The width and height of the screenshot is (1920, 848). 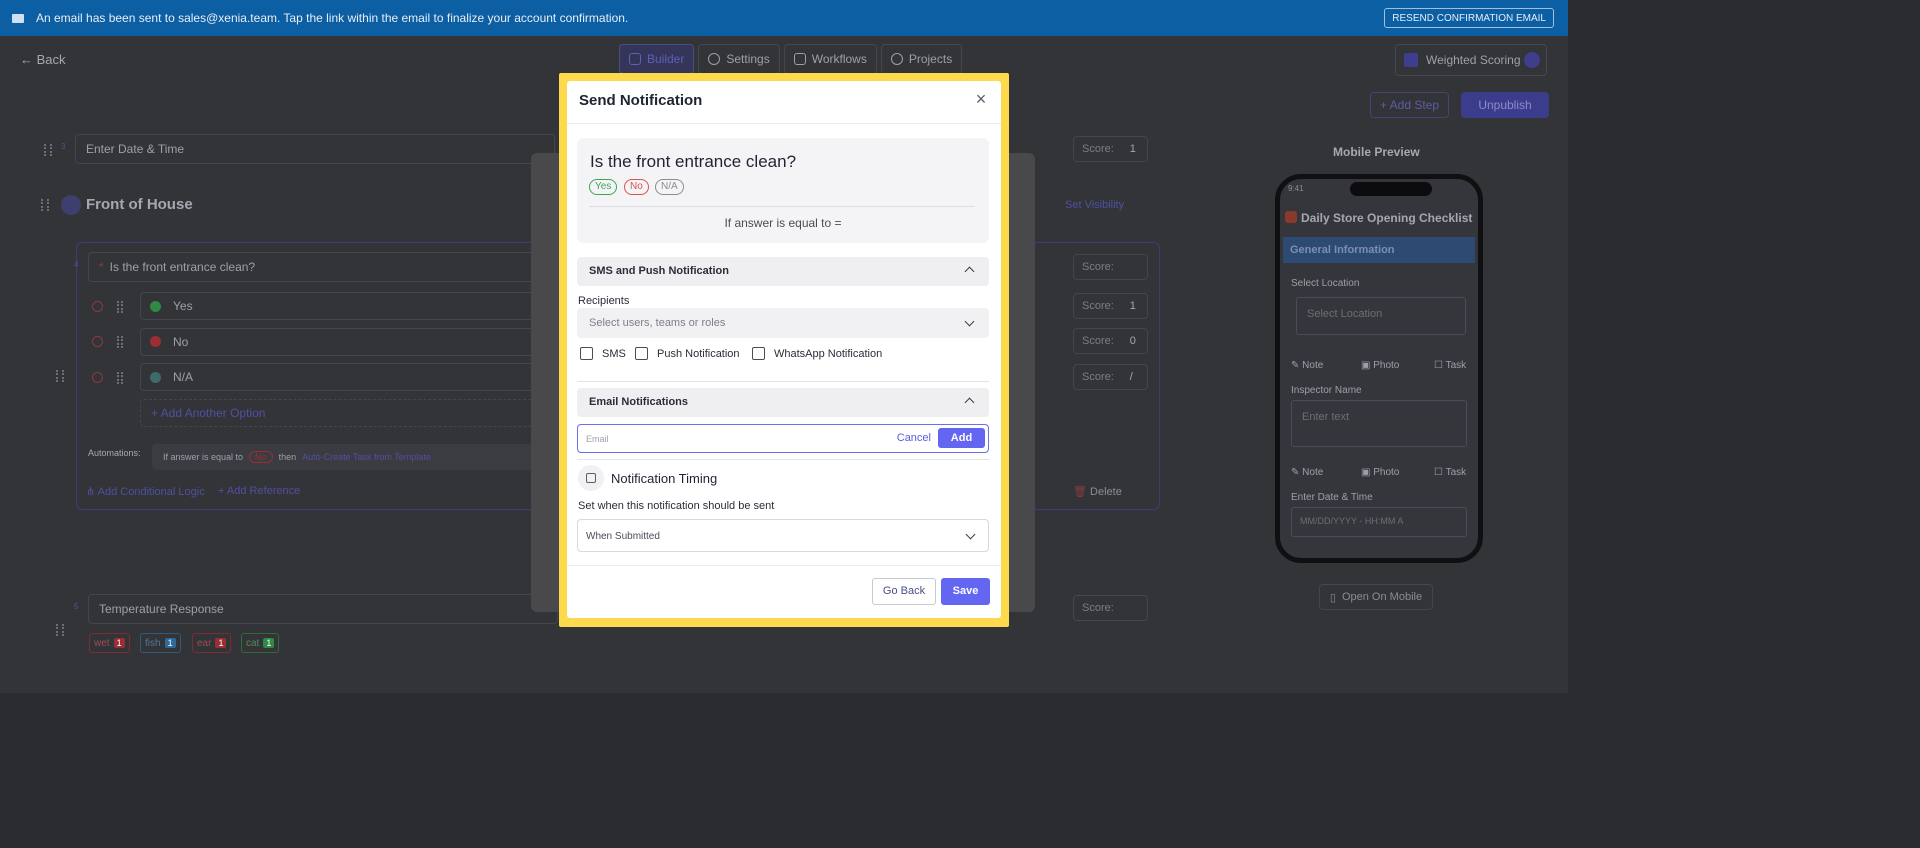 What do you see at coordinates (1313, 472) in the screenshot?
I see `note-label: Note` at bounding box center [1313, 472].